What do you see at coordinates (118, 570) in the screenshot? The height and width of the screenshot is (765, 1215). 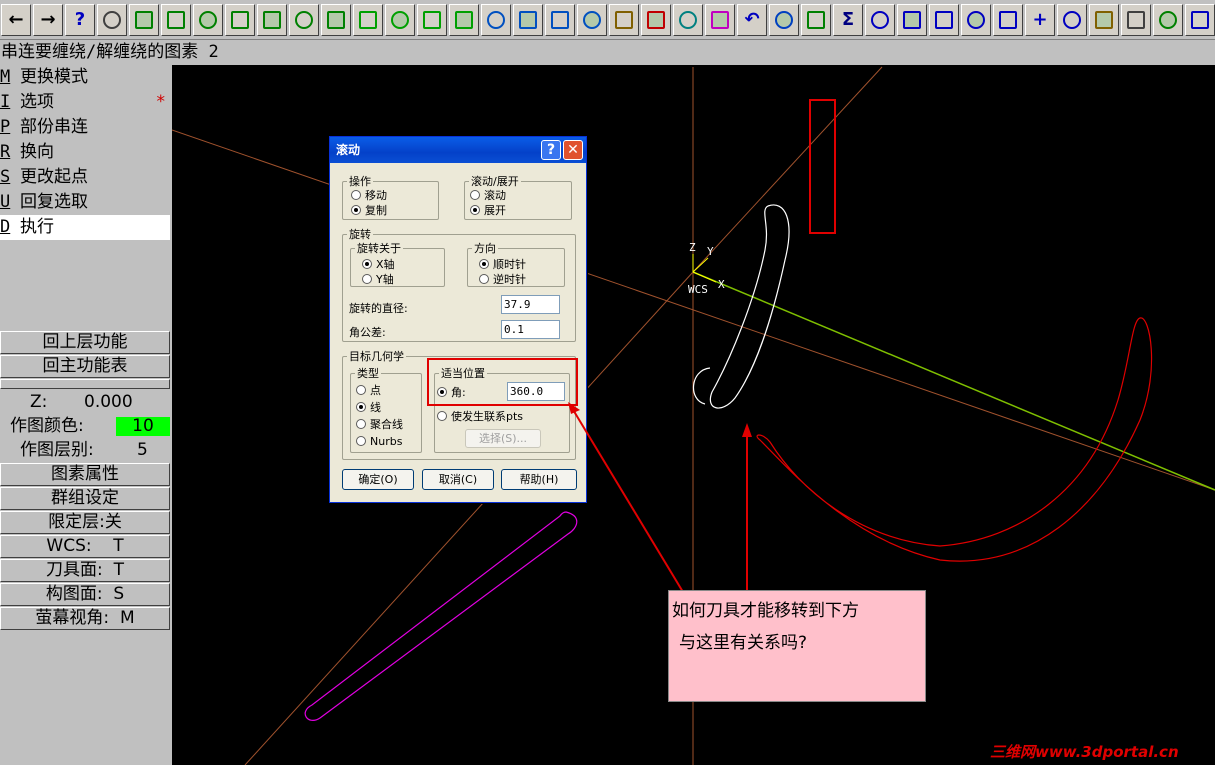 I see `tplane-value: T` at bounding box center [118, 570].